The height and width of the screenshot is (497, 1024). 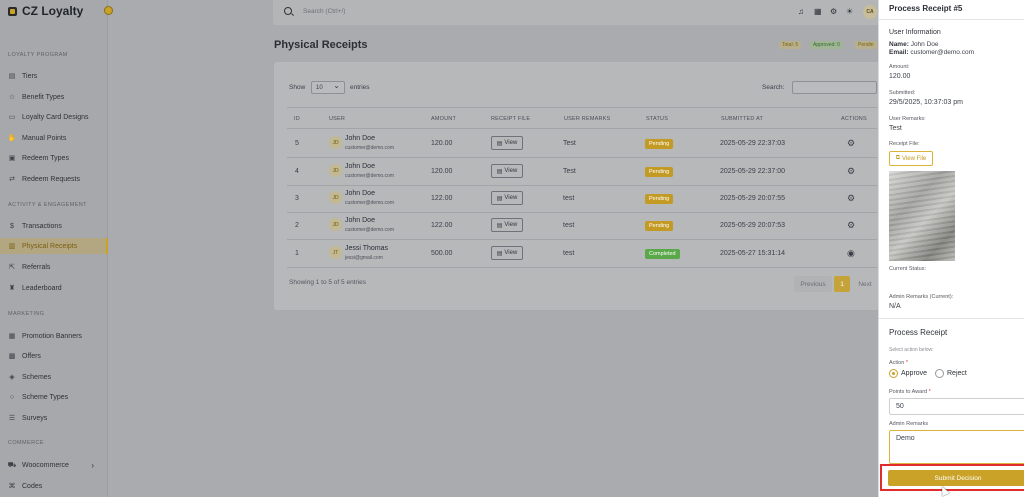 I want to click on row-amount: 120.00, so click(x=442, y=171).